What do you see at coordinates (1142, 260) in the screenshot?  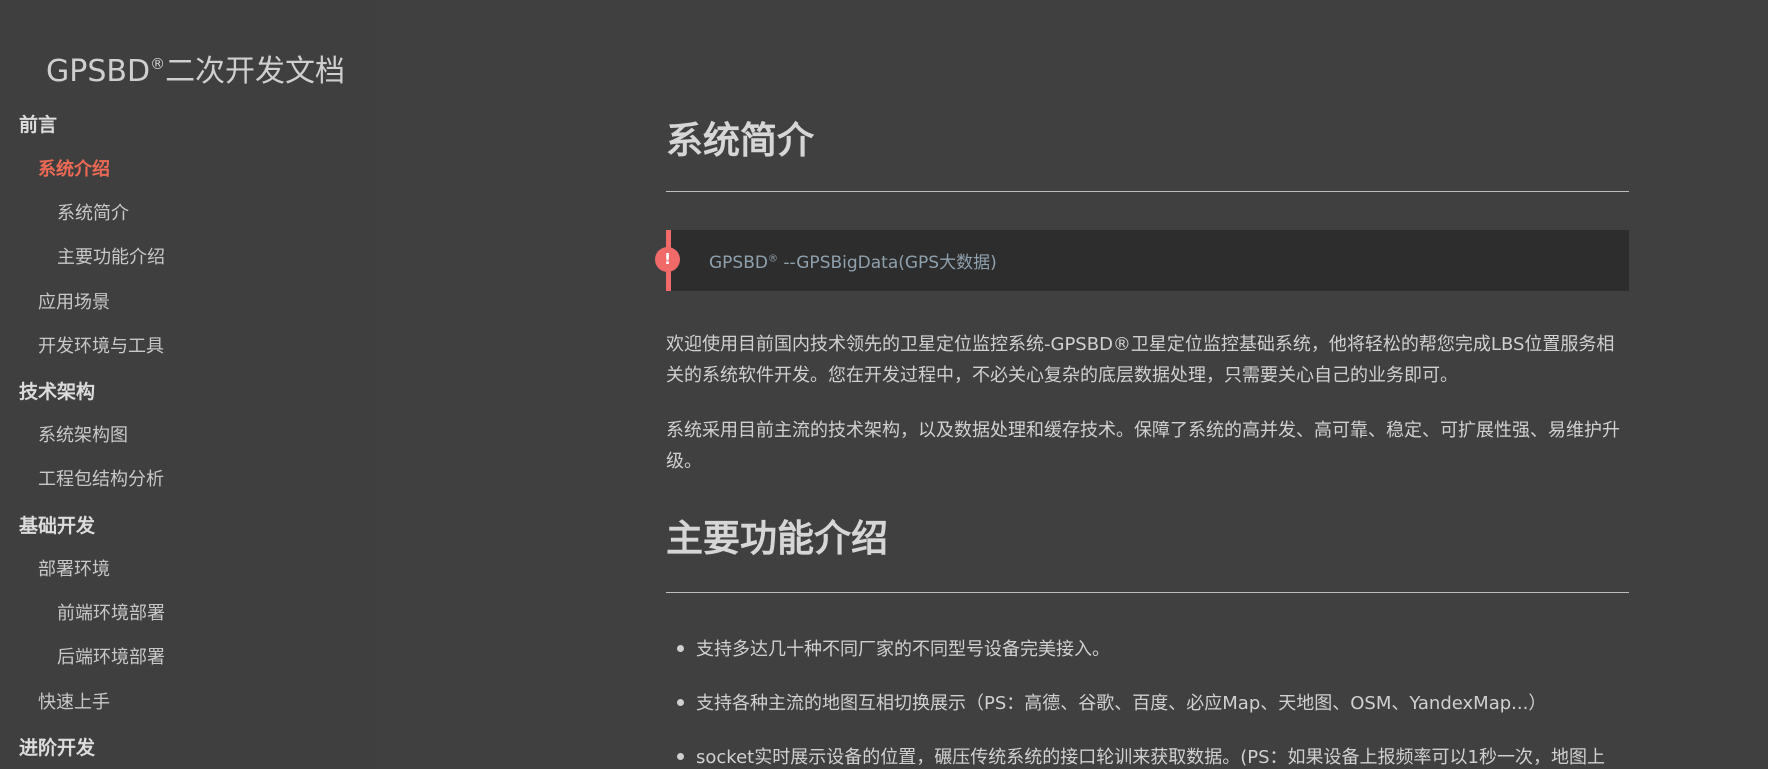 I see `callout-box: ! GPSBD® --GPSBigData(GPS大数据)` at bounding box center [1142, 260].